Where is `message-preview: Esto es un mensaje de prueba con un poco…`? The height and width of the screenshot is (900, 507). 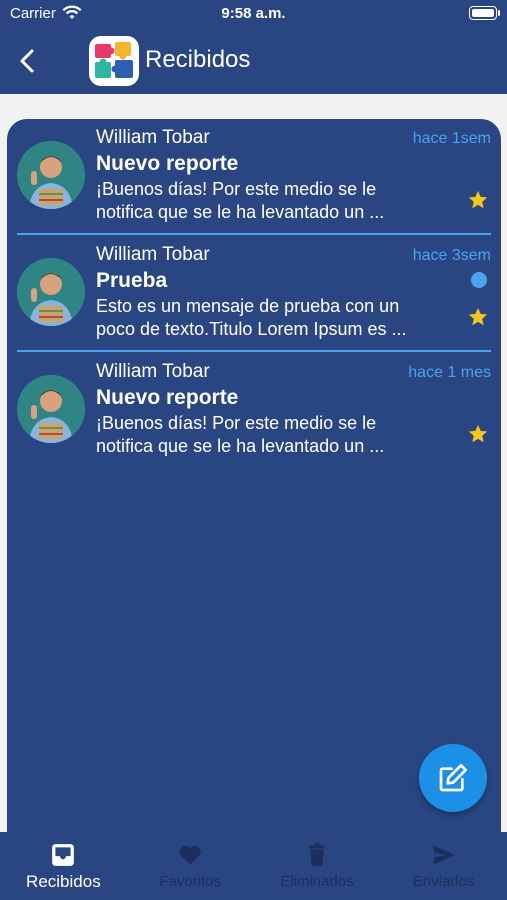
message-preview: Esto es un mensaje de prueba con un poco… is located at coordinates (276, 318).